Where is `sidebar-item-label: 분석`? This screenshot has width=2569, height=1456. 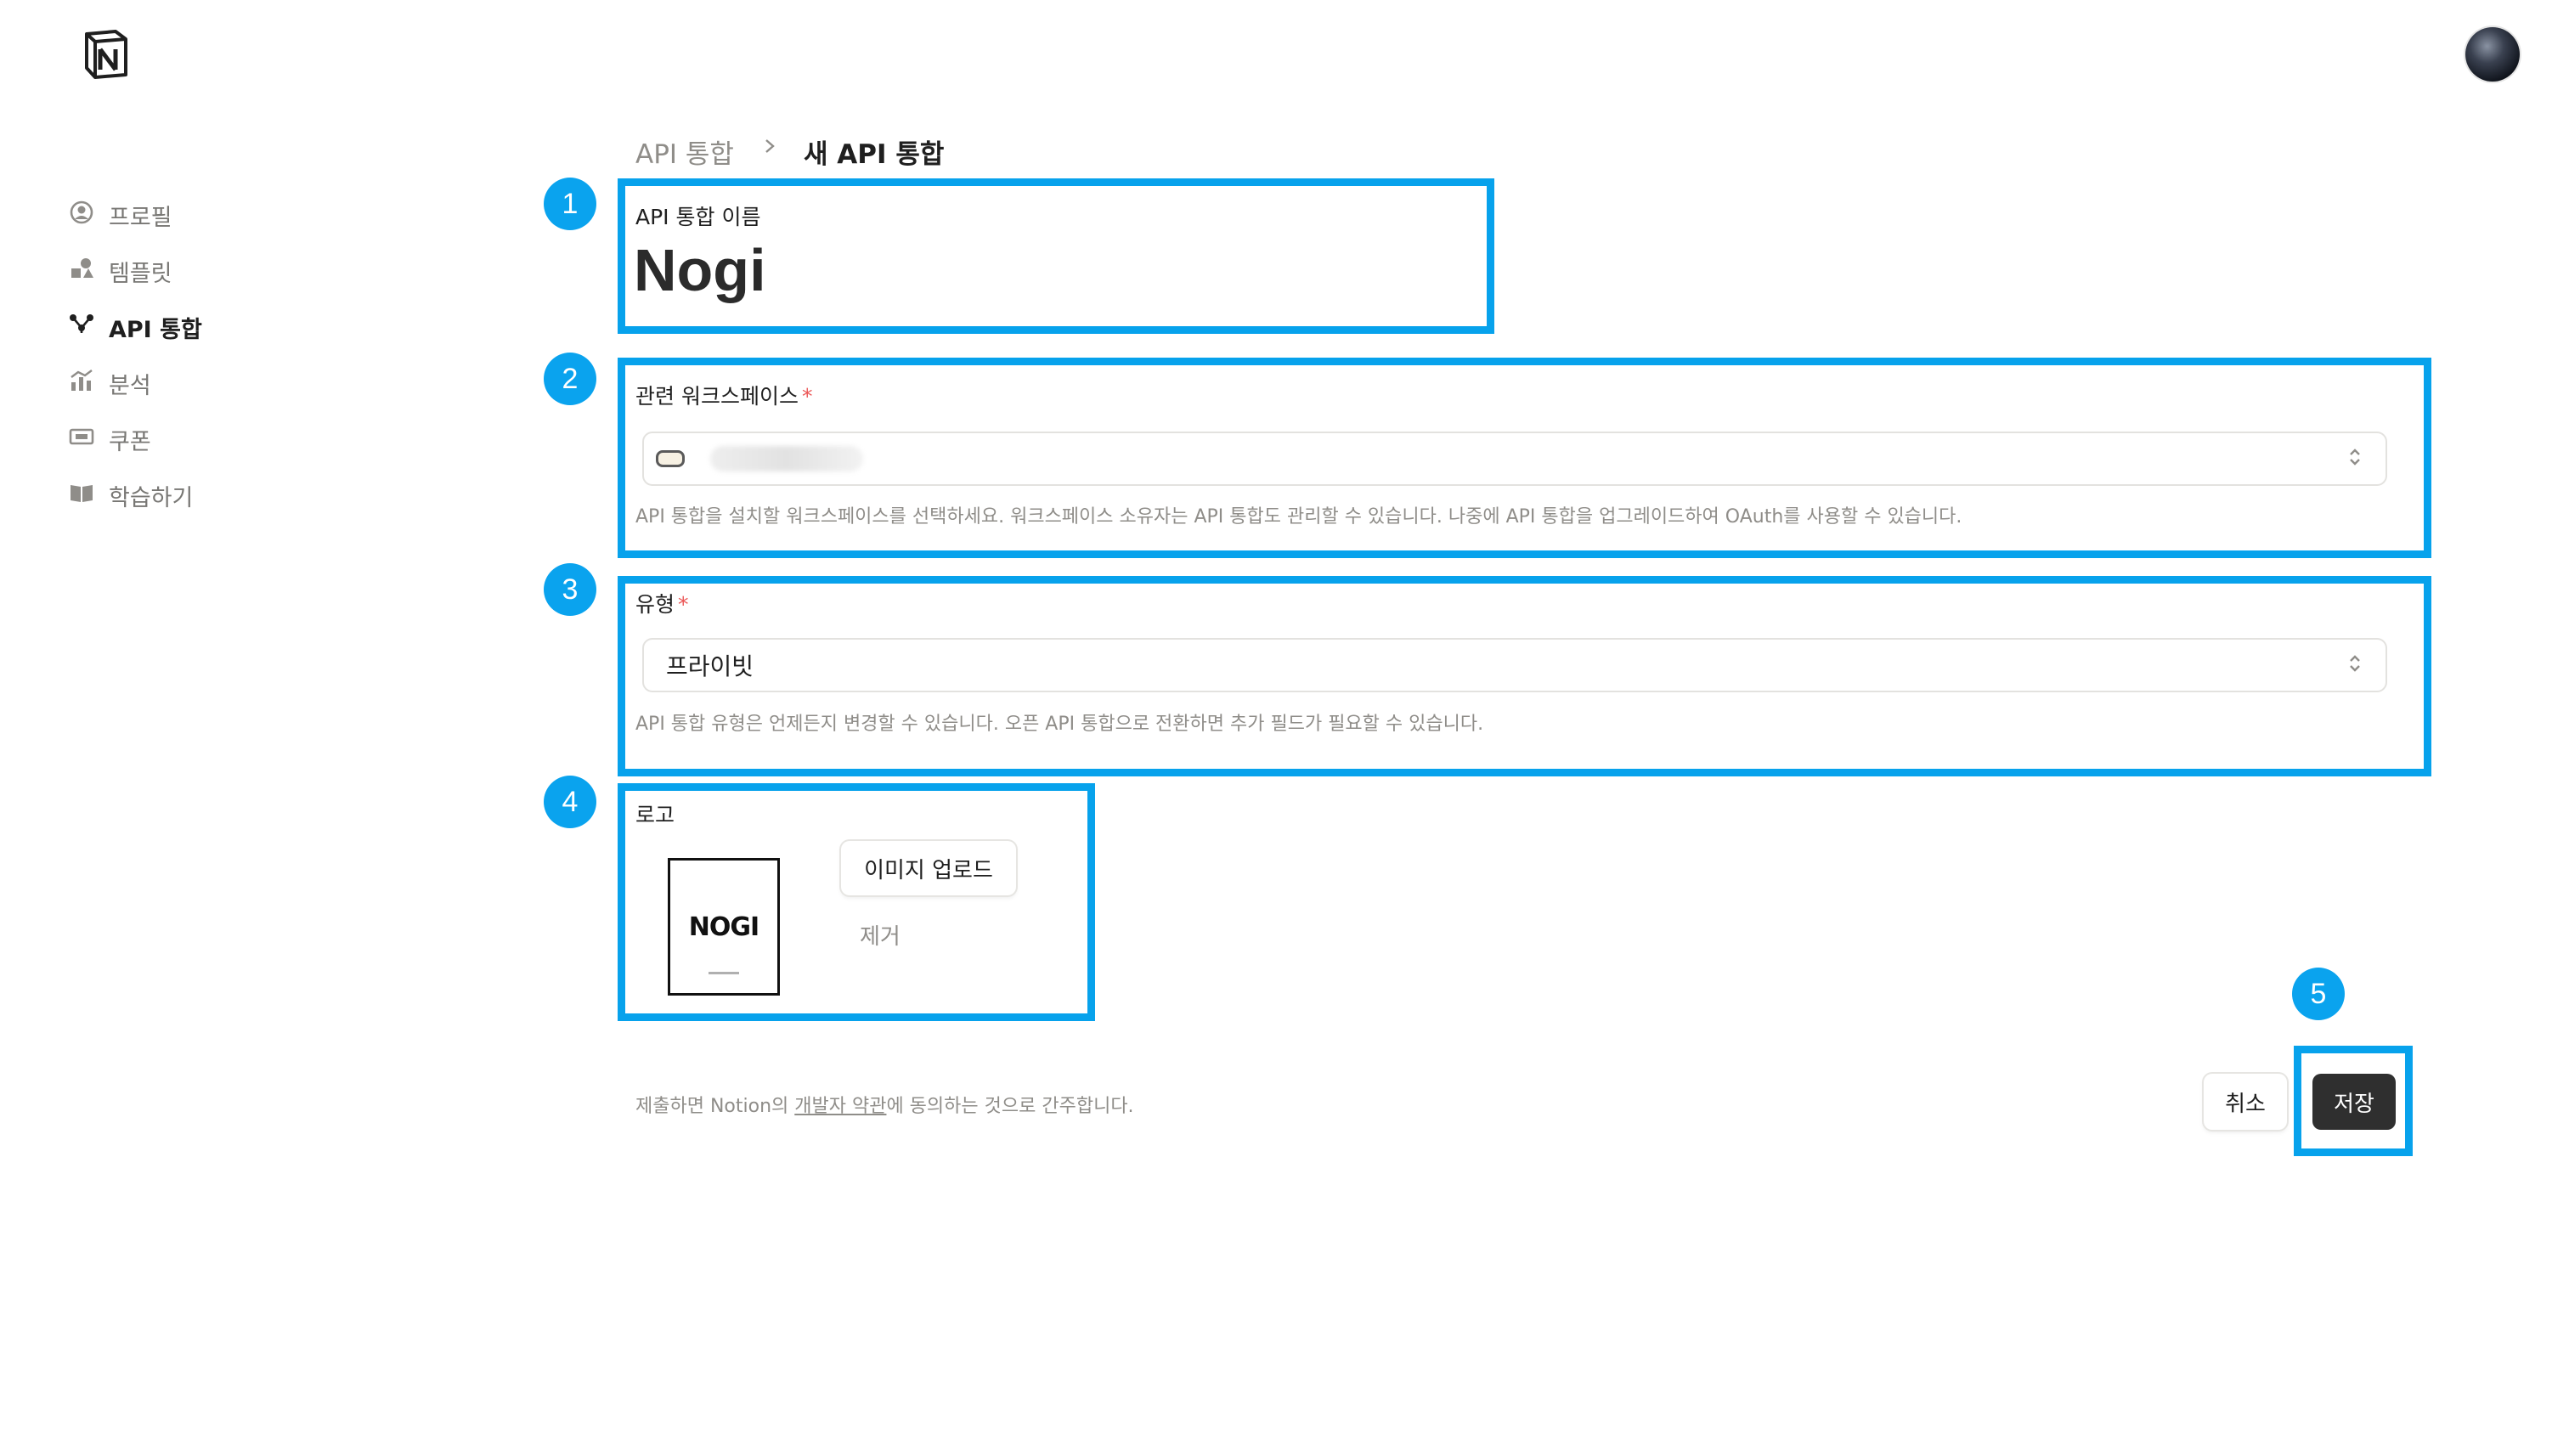
sidebar-item-label: 분석 is located at coordinates (130, 386).